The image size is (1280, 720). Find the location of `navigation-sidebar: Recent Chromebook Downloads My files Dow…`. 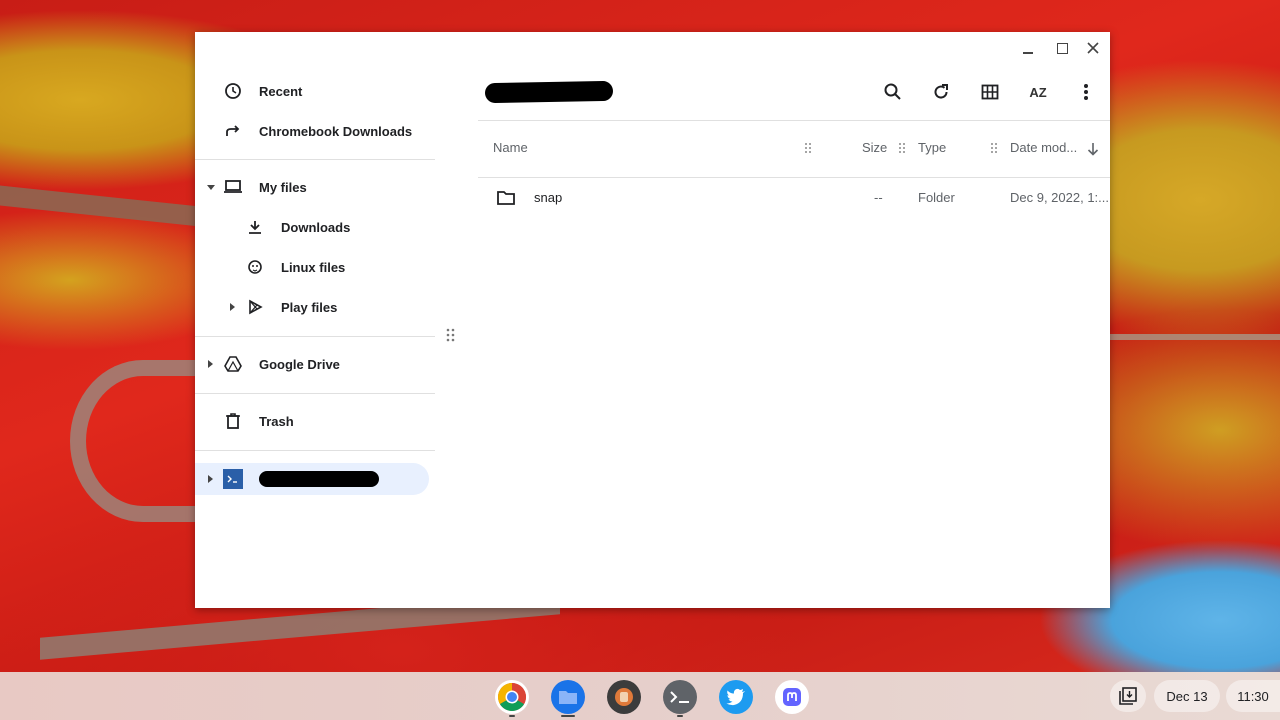

navigation-sidebar: Recent Chromebook Downloads My files Dow… is located at coordinates (315, 337).